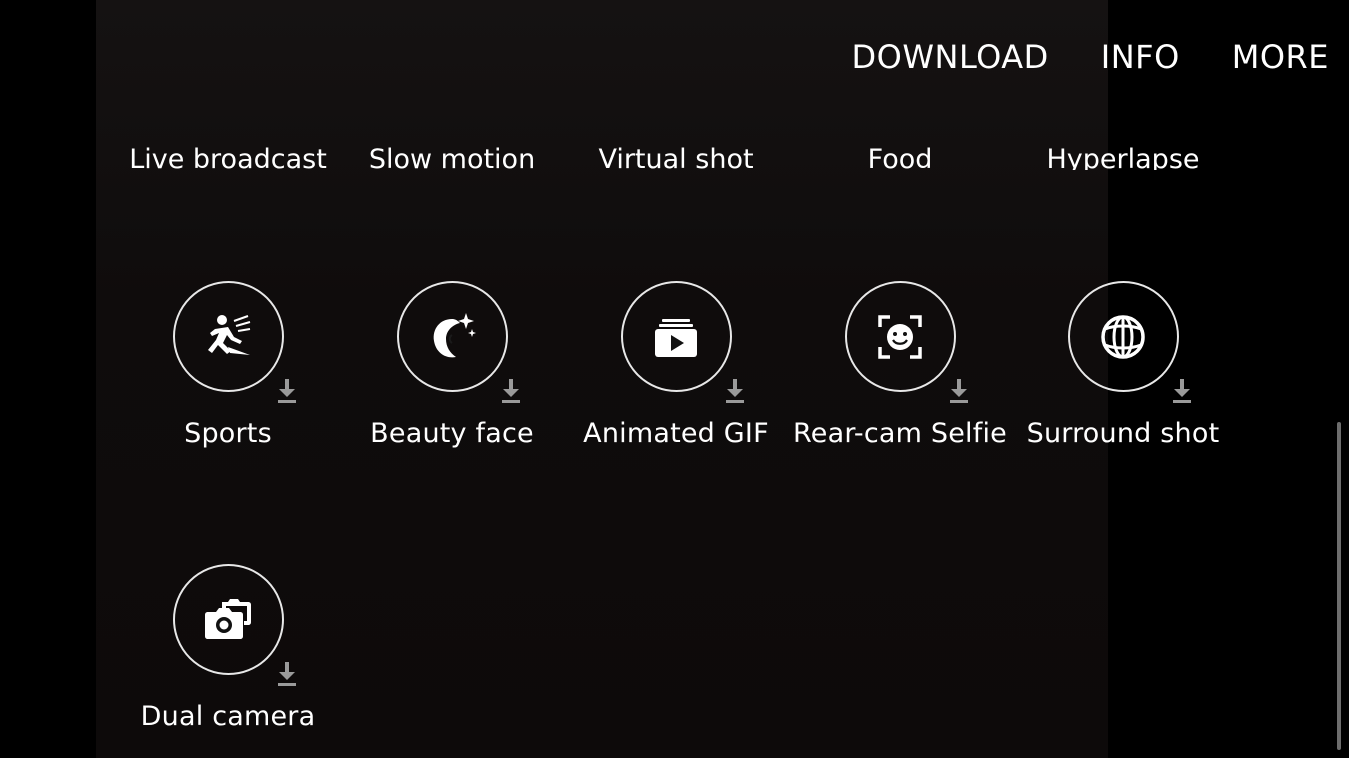 This screenshot has height=758, width=1349. I want to click on download-button: DOWNLOAD, so click(950, 57).